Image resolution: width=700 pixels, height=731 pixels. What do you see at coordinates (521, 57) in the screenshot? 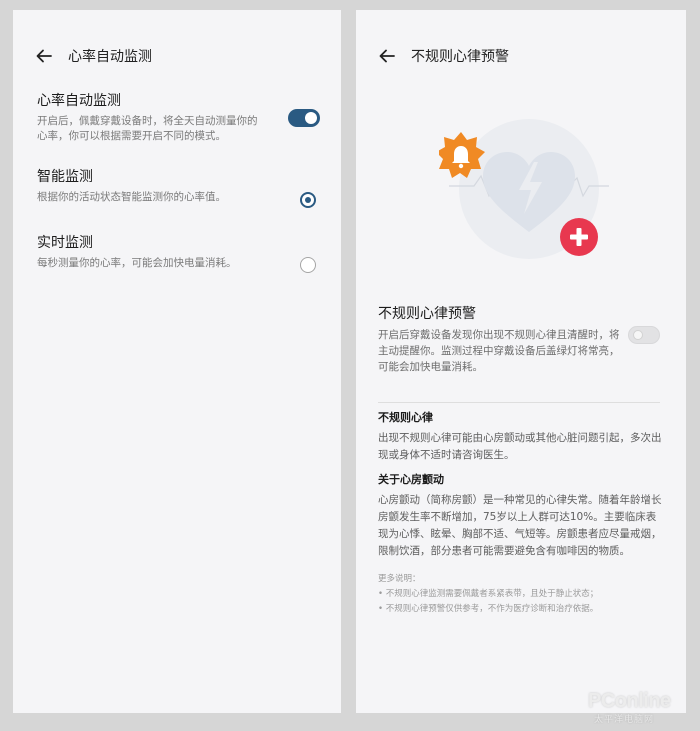
I see `top-bar: 不规则心律预警` at bounding box center [521, 57].